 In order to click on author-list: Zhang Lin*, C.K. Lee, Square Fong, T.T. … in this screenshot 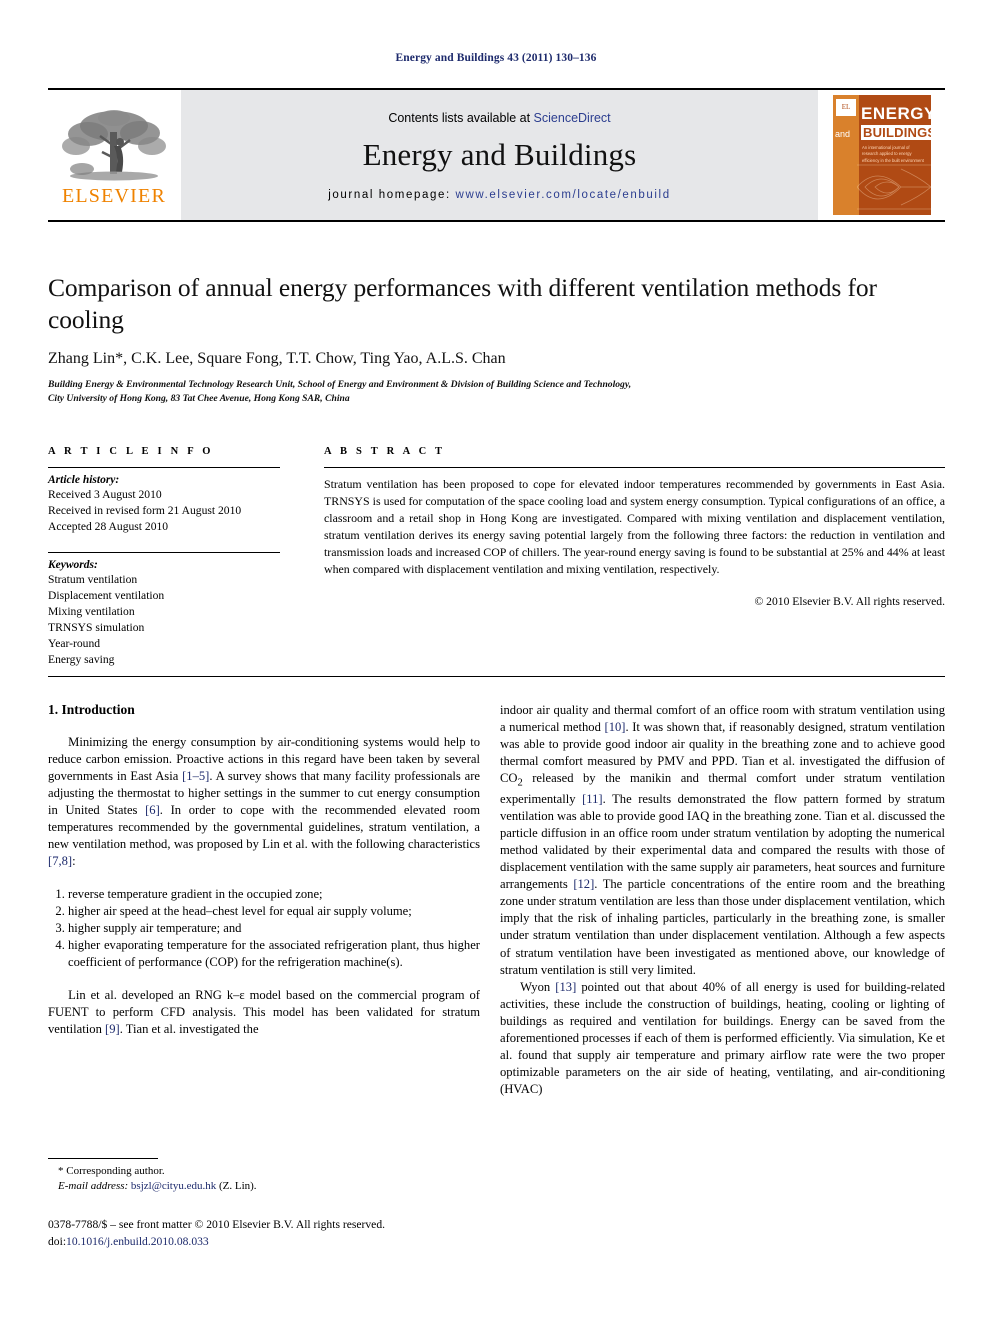, I will do `click(277, 359)`.